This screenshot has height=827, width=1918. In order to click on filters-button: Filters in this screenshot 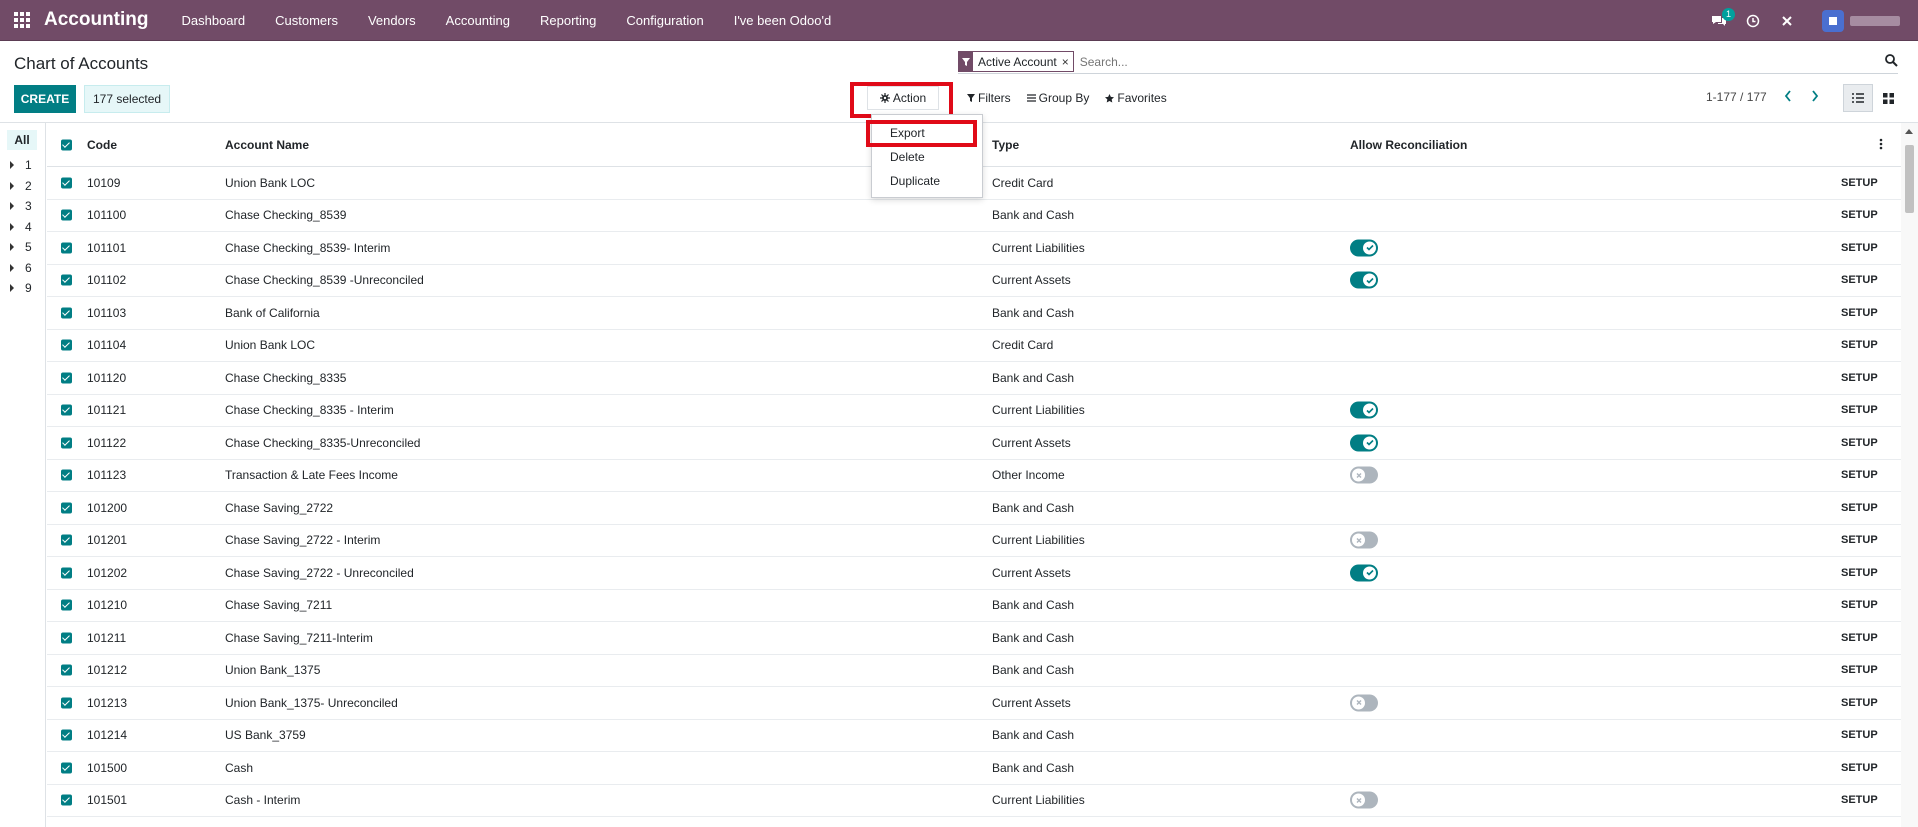, I will do `click(989, 98)`.